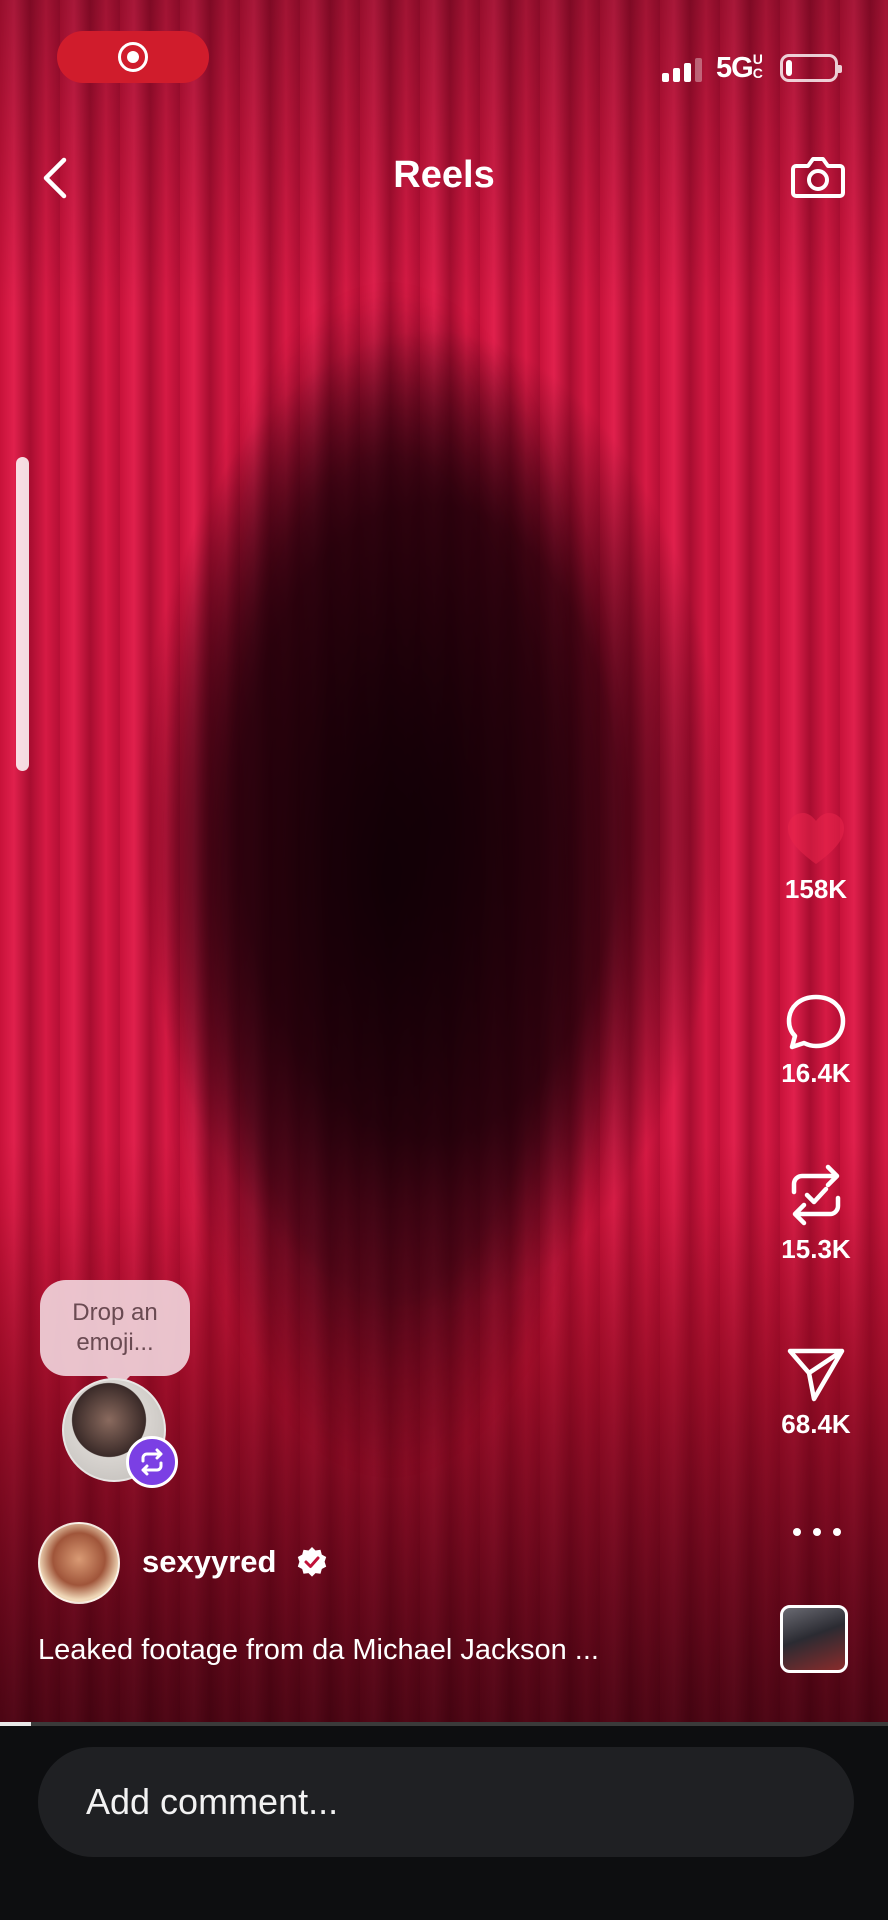 This screenshot has height=1920, width=888. I want to click on page-title: Reels, so click(444, 175).